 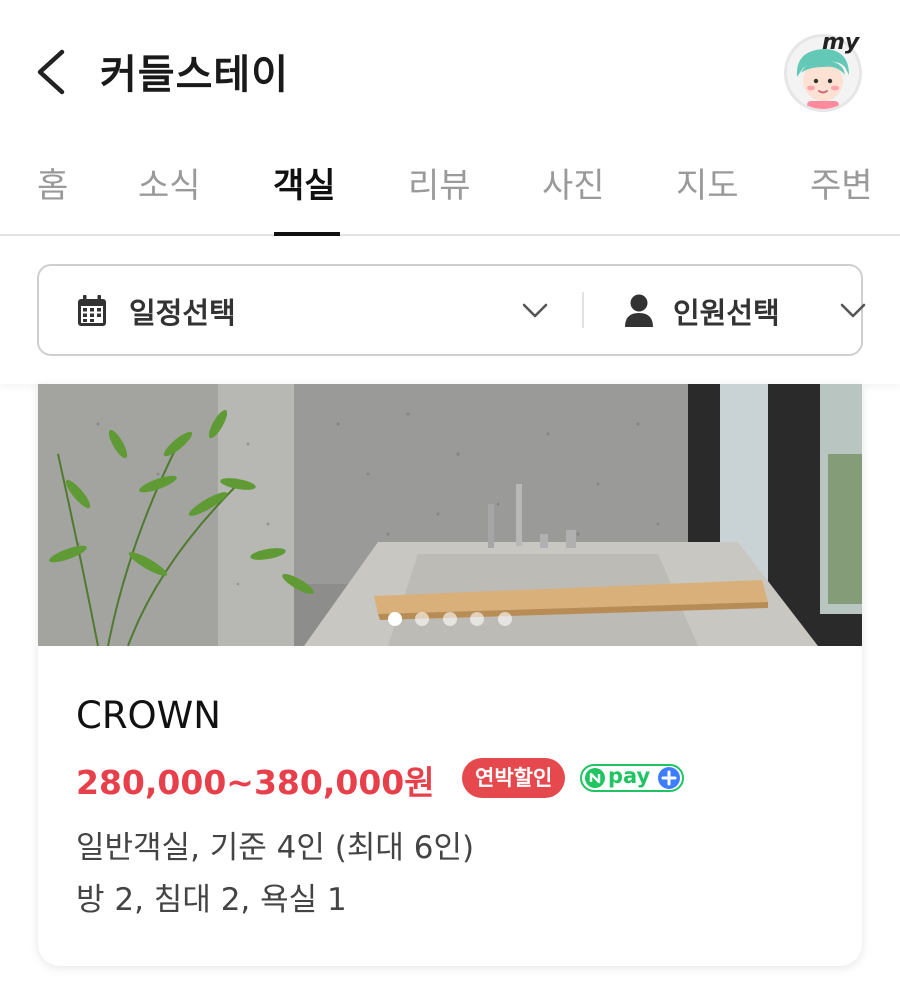 What do you see at coordinates (52, 182) in the screenshot?
I see `tab-home: 홈` at bounding box center [52, 182].